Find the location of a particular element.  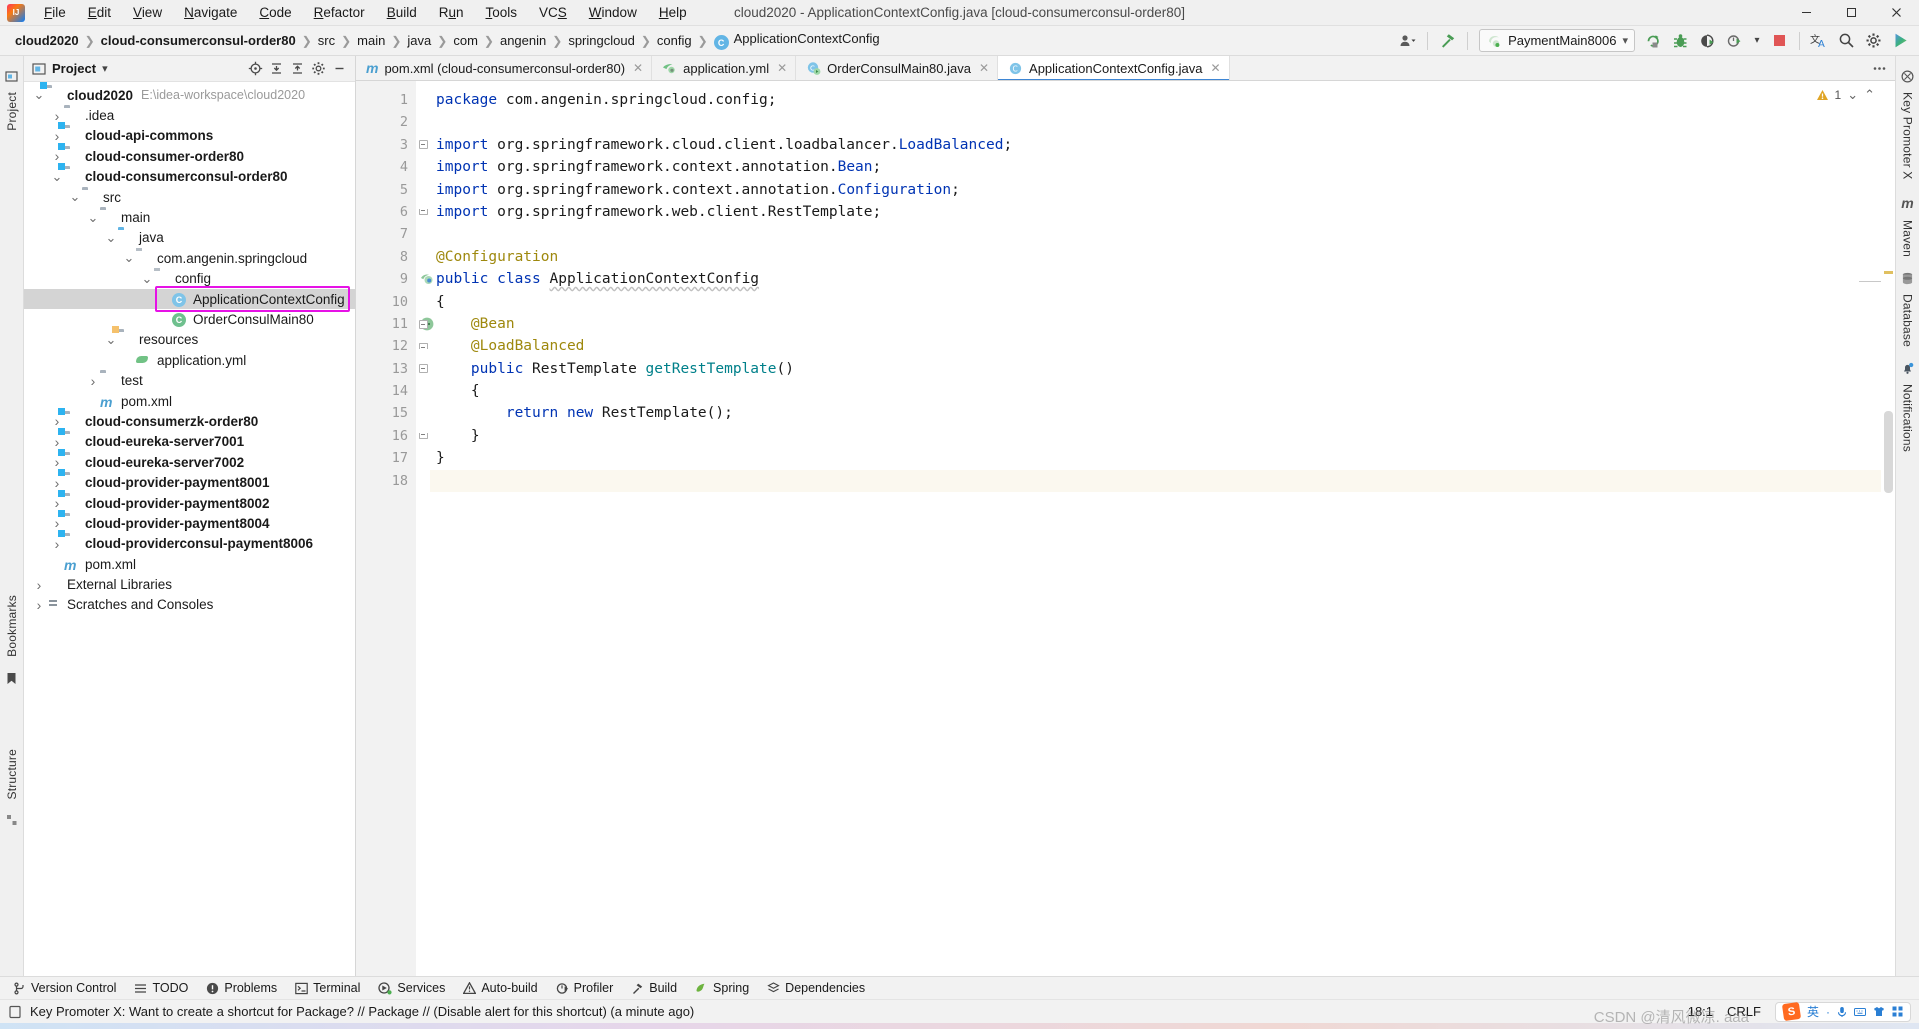

translate-icon: 文A is located at coordinates (1819, 41).